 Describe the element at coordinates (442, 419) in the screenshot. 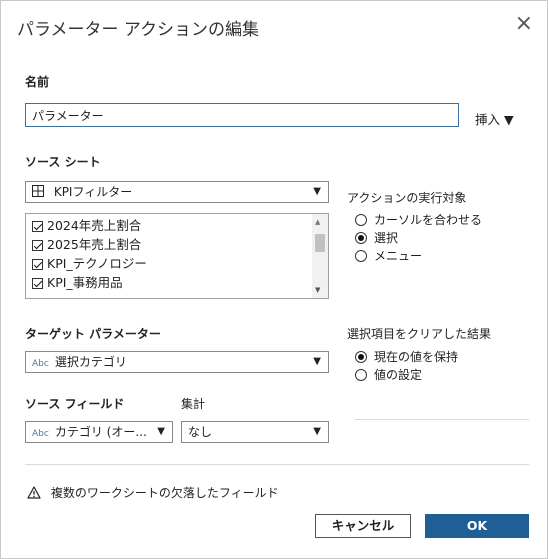

I see `section-divider` at that location.